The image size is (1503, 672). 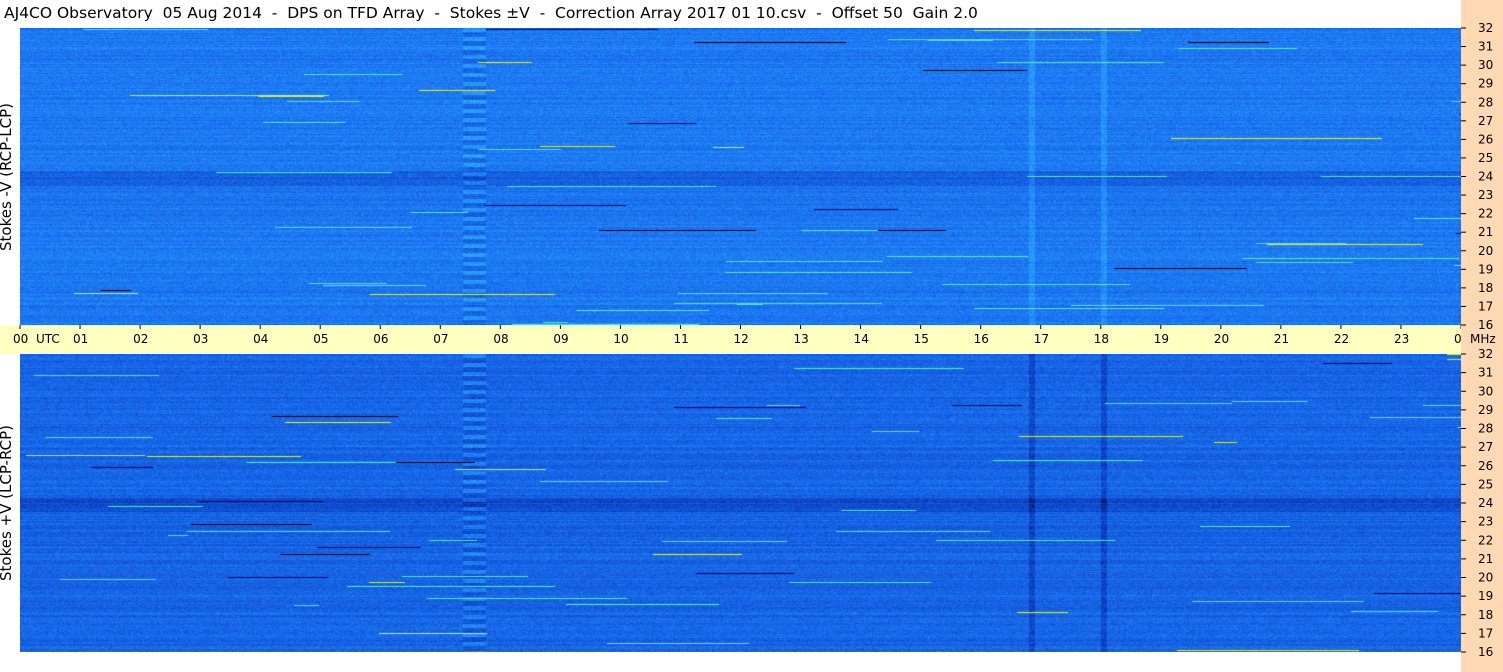 I want to click on time-tick-label: 17, so click(x=1041, y=339).